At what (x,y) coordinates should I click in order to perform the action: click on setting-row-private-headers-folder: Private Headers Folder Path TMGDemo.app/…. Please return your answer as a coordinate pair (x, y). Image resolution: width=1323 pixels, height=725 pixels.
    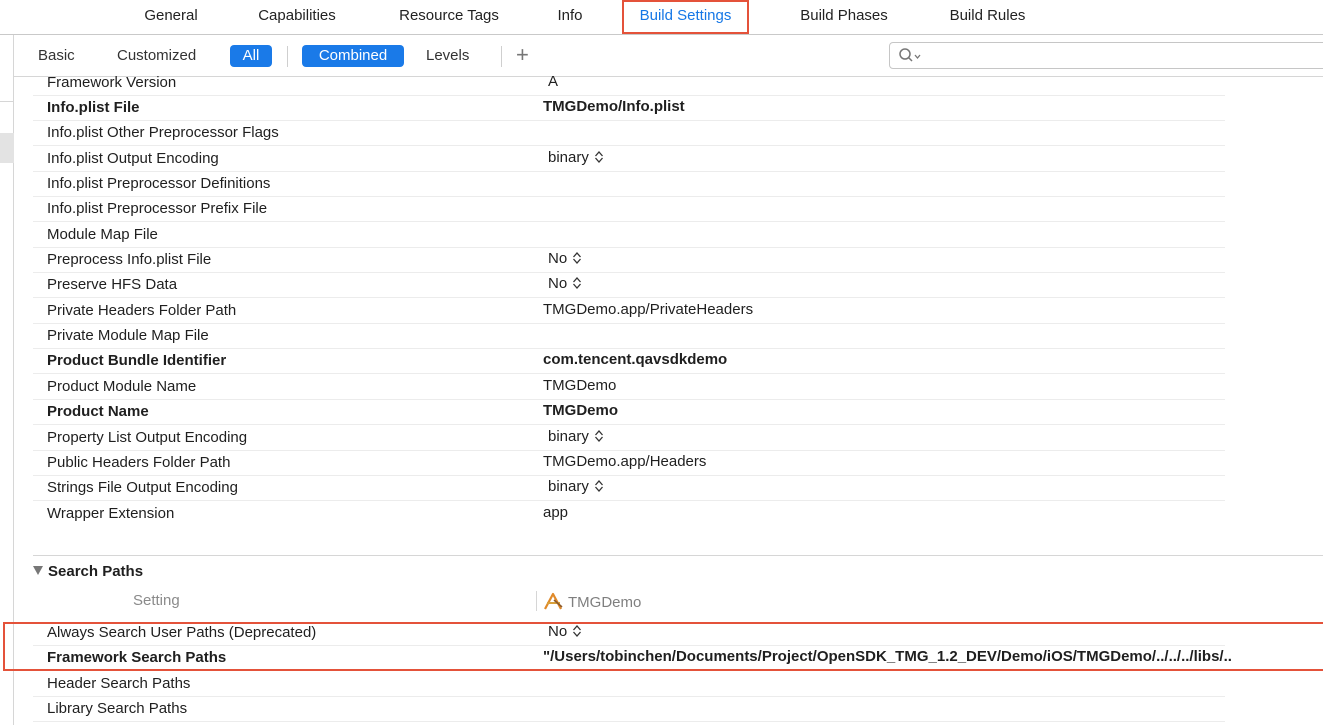
    Looking at the image, I should click on (629, 311).